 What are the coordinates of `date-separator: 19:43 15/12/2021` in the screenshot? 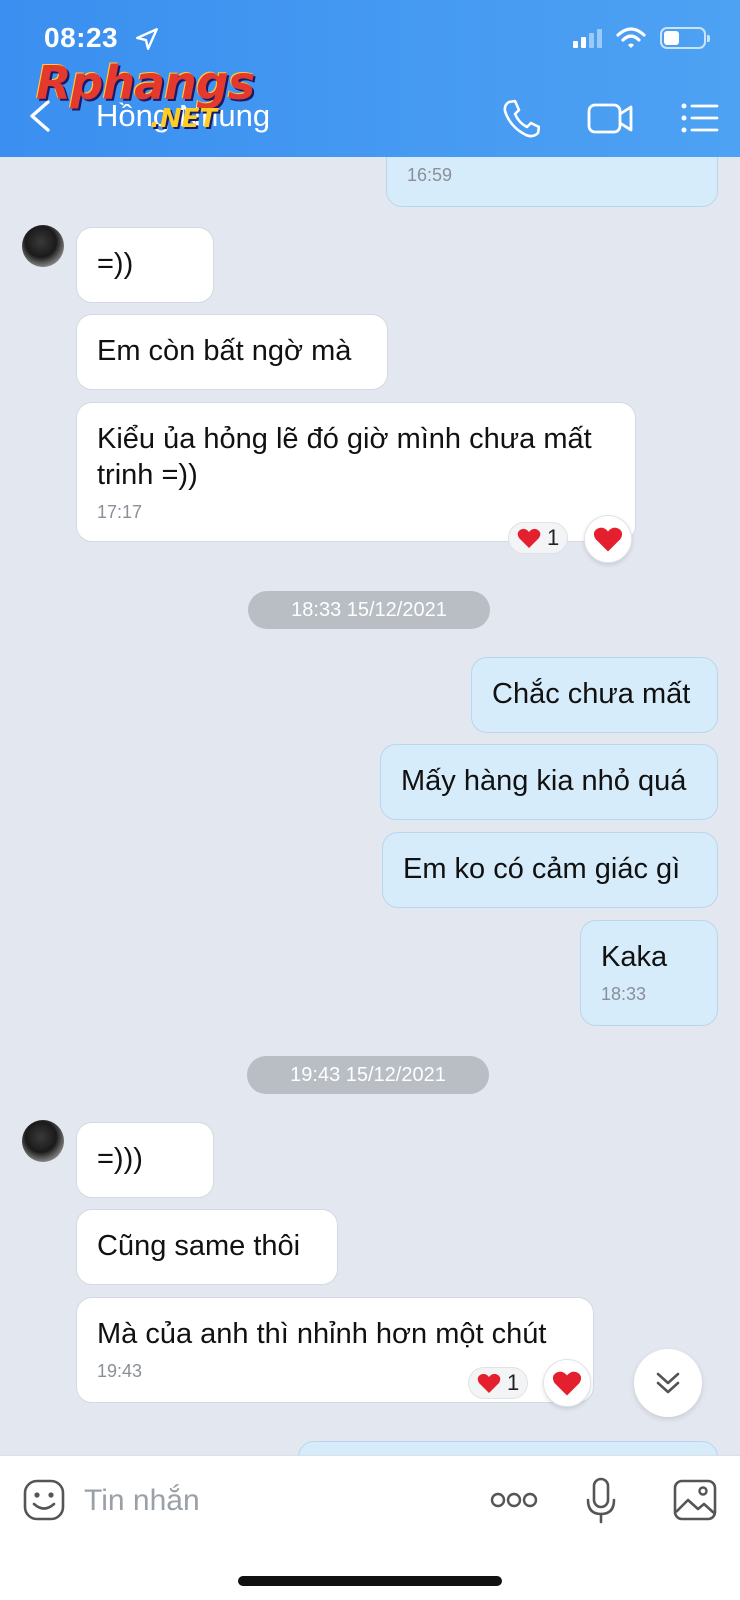 It's located at (368, 1075).